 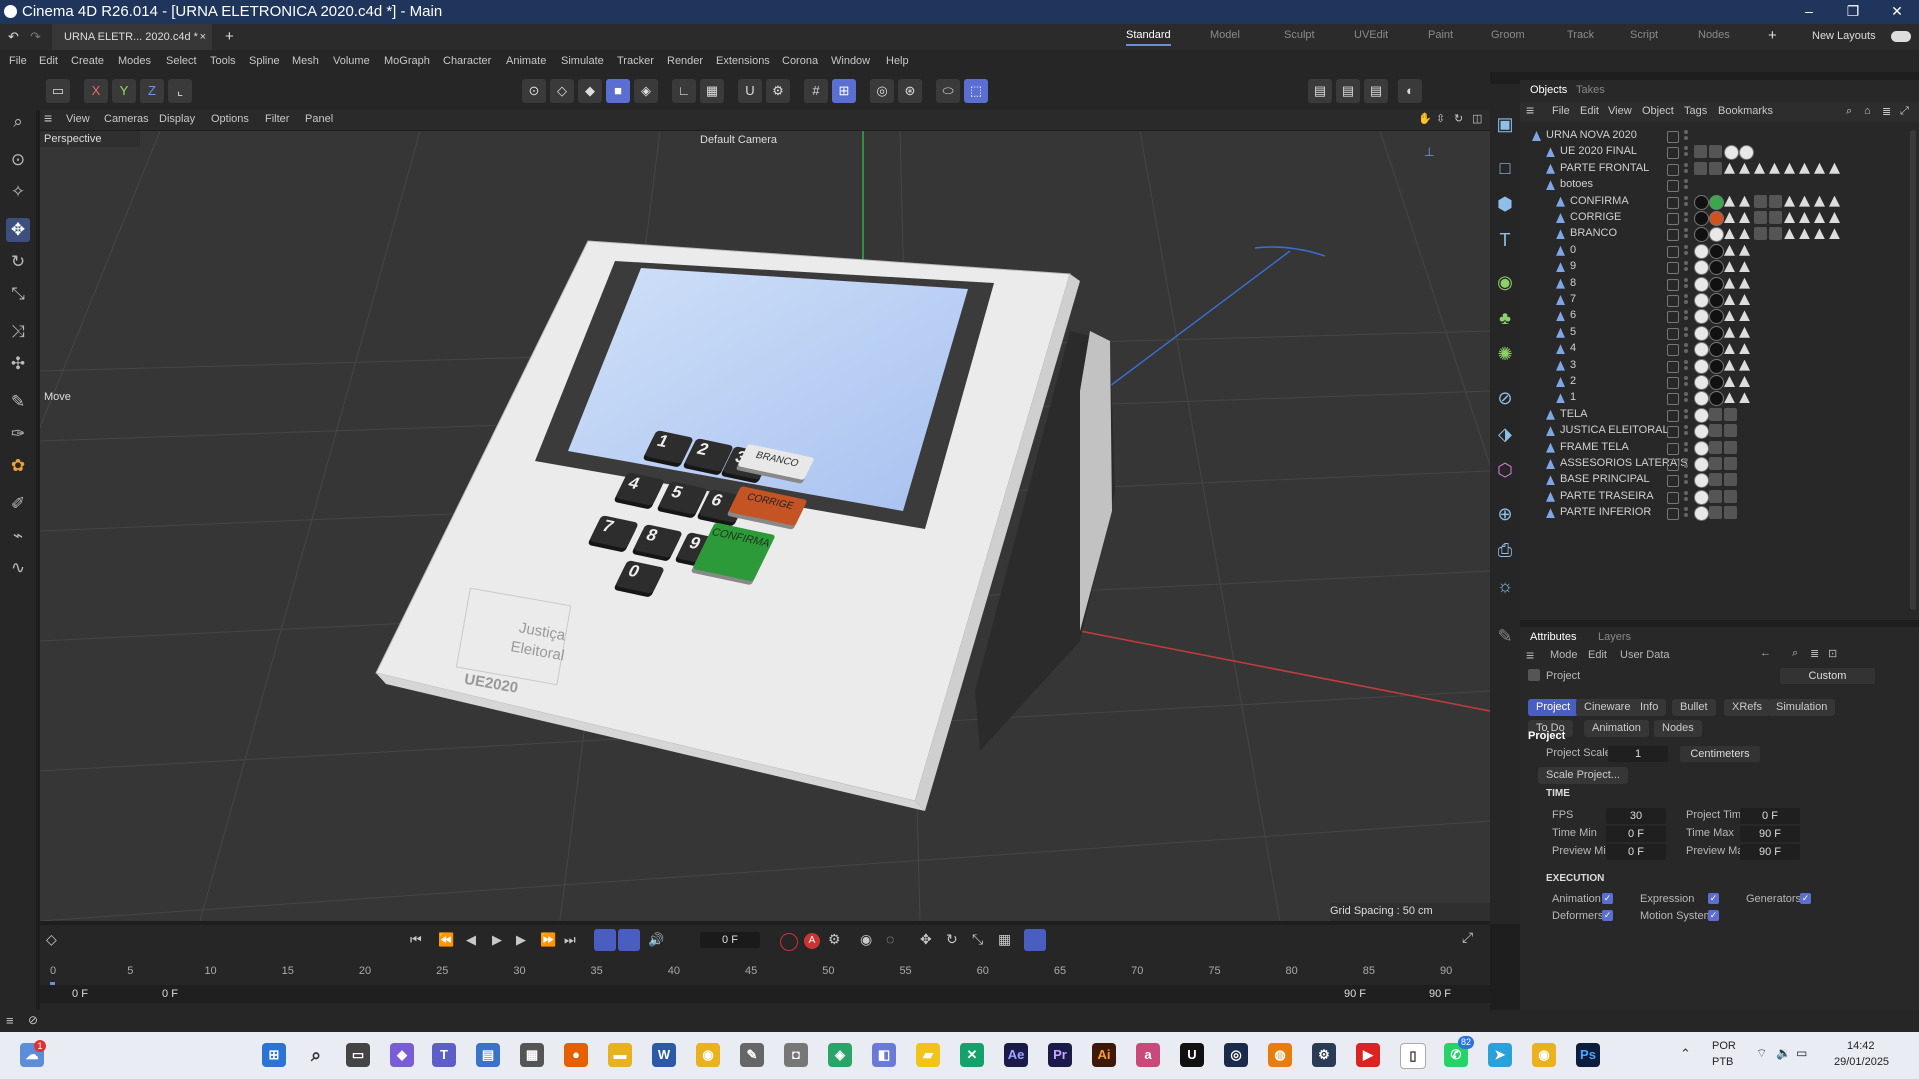 What do you see at coordinates (18, 294) in the screenshot?
I see `scale-tool-icon: ⤡` at bounding box center [18, 294].